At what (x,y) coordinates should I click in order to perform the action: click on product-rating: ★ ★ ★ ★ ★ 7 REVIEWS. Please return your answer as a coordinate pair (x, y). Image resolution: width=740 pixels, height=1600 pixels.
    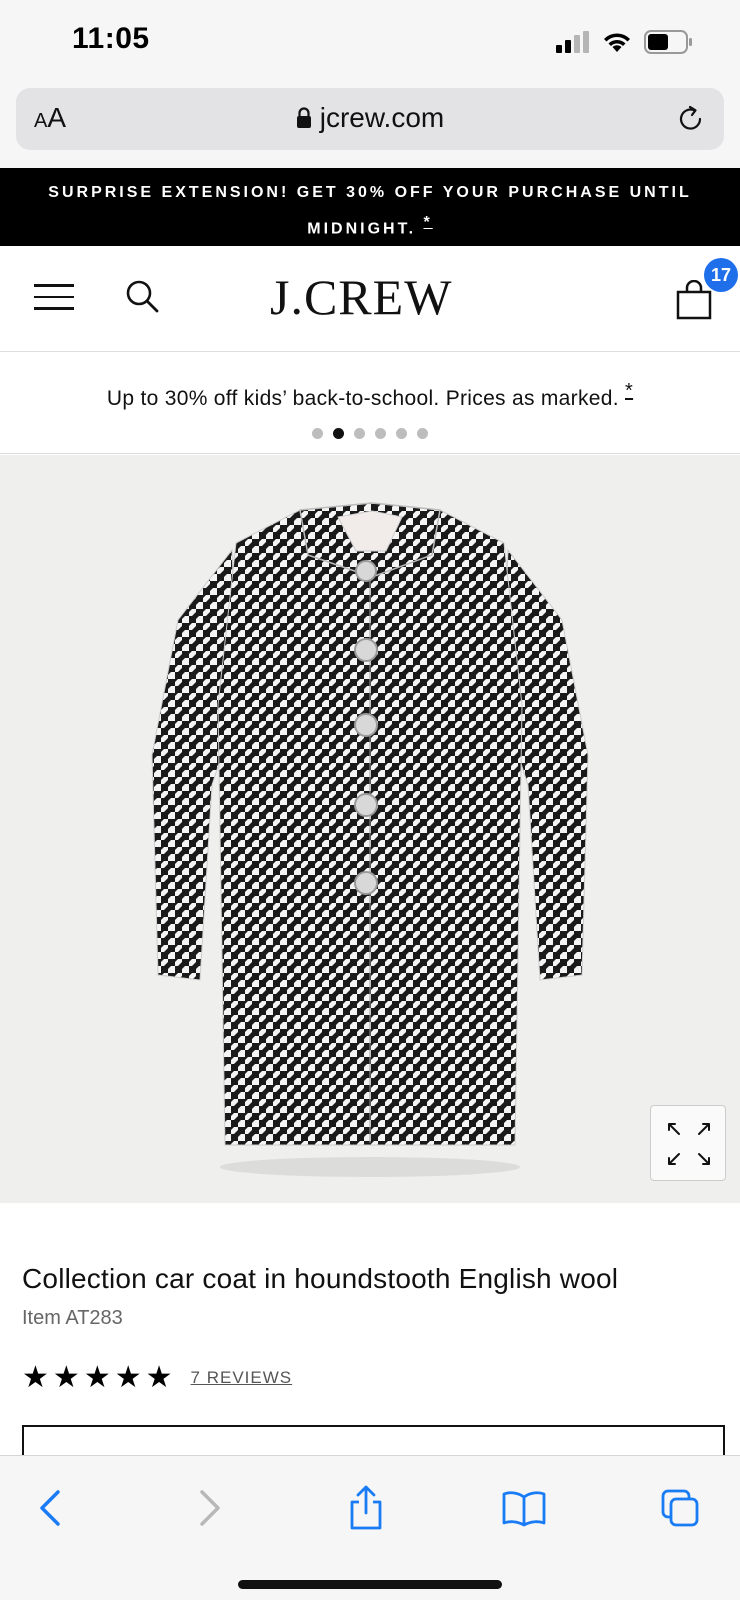
    Looking at the image, I should click on (157, 1378).